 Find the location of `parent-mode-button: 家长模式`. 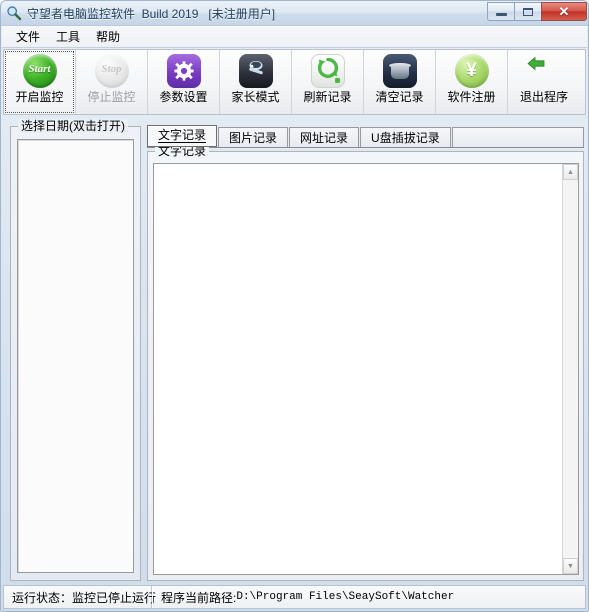

parent-mode-button: 家长模式 is located at coordinates (256, 82).